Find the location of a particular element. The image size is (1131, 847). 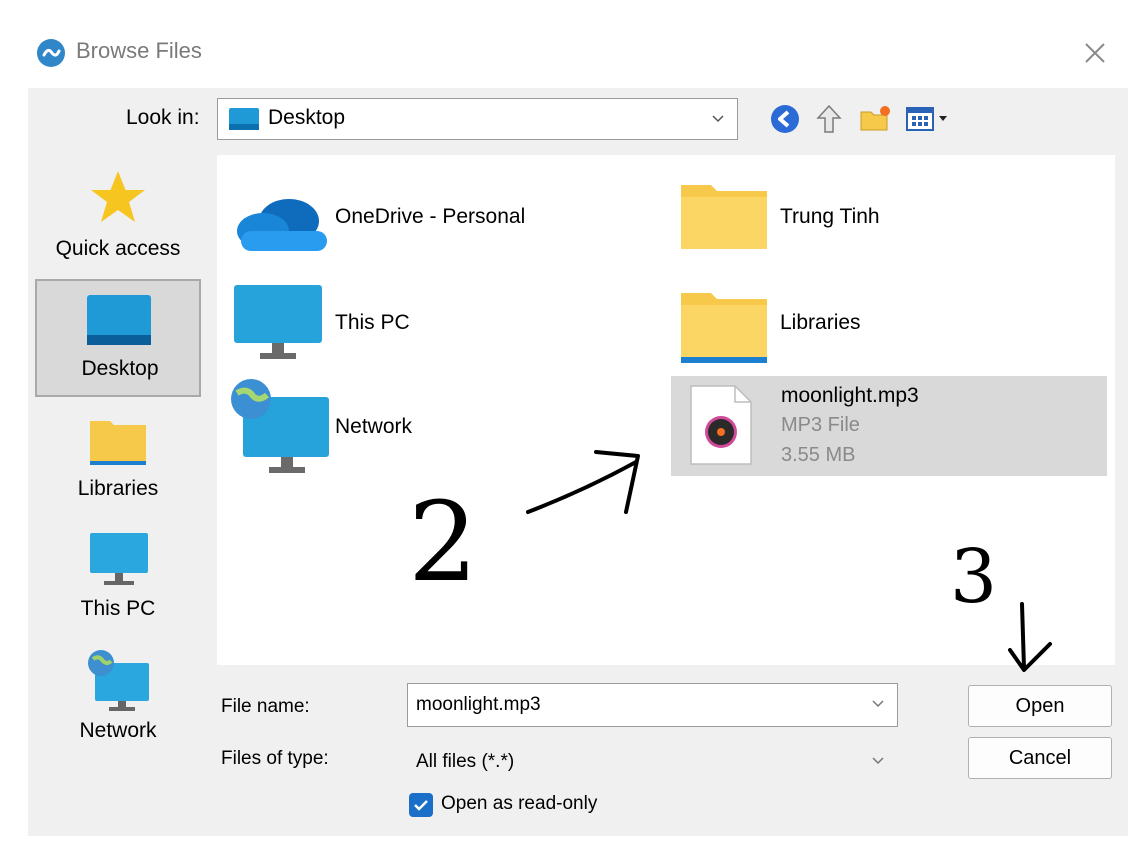

place-libraries: Libraries is located at coordinates (118, 464).